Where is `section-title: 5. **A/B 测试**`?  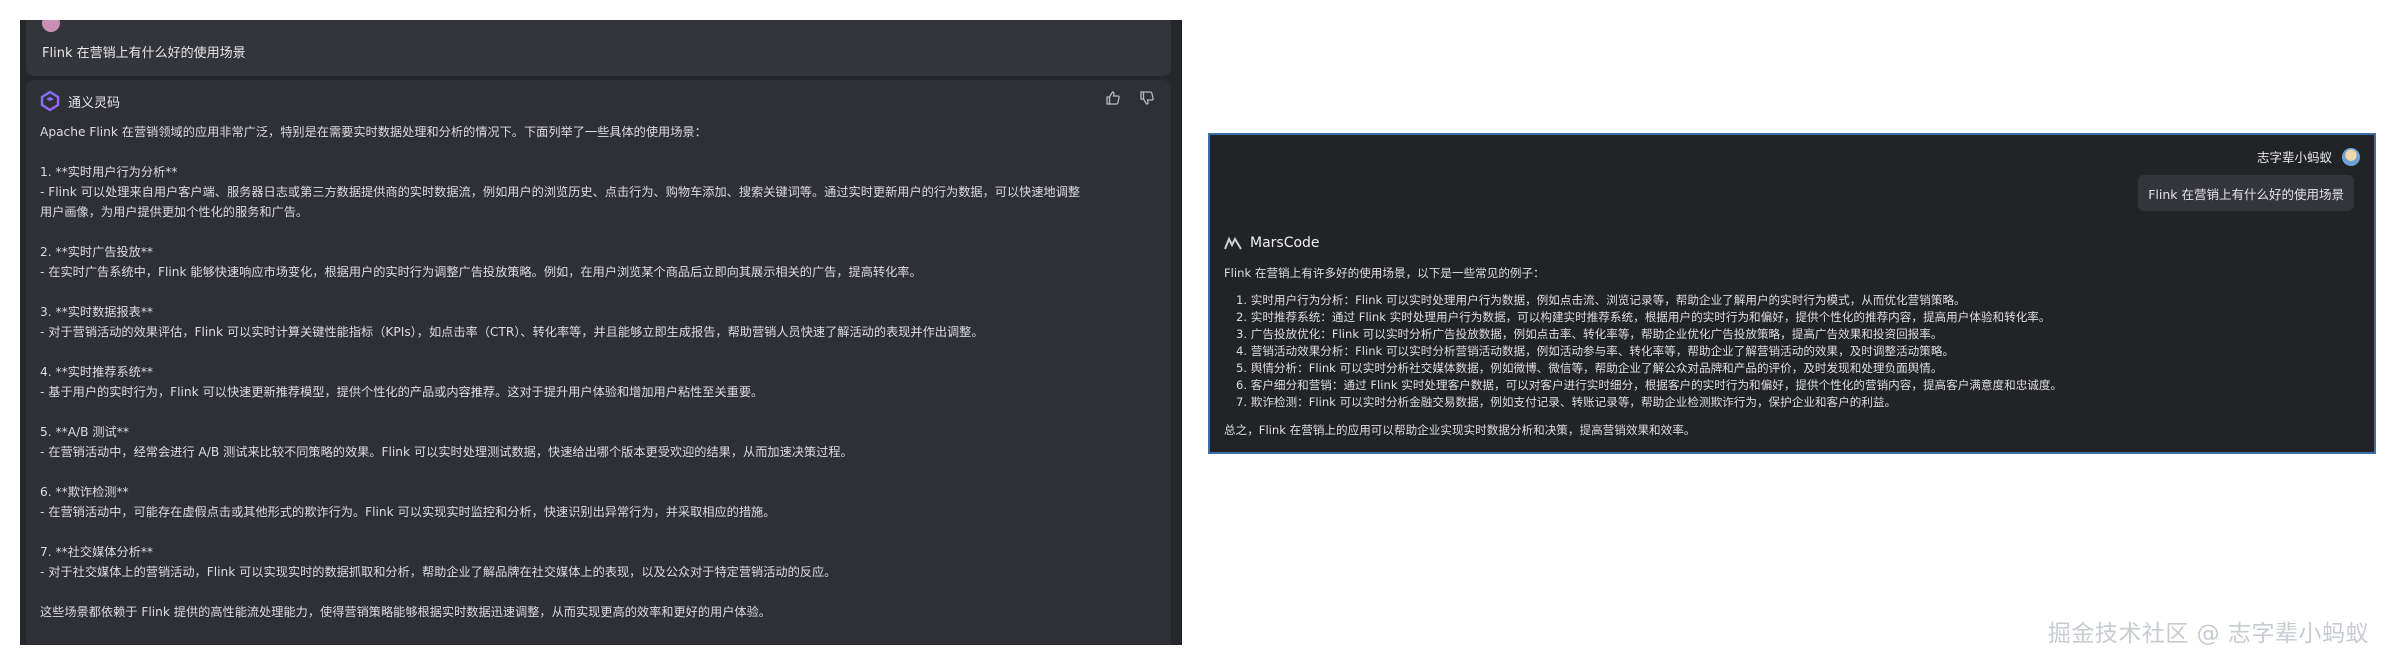 section-title: 5. **A/B 测试** is located at coordinates (84, 432).